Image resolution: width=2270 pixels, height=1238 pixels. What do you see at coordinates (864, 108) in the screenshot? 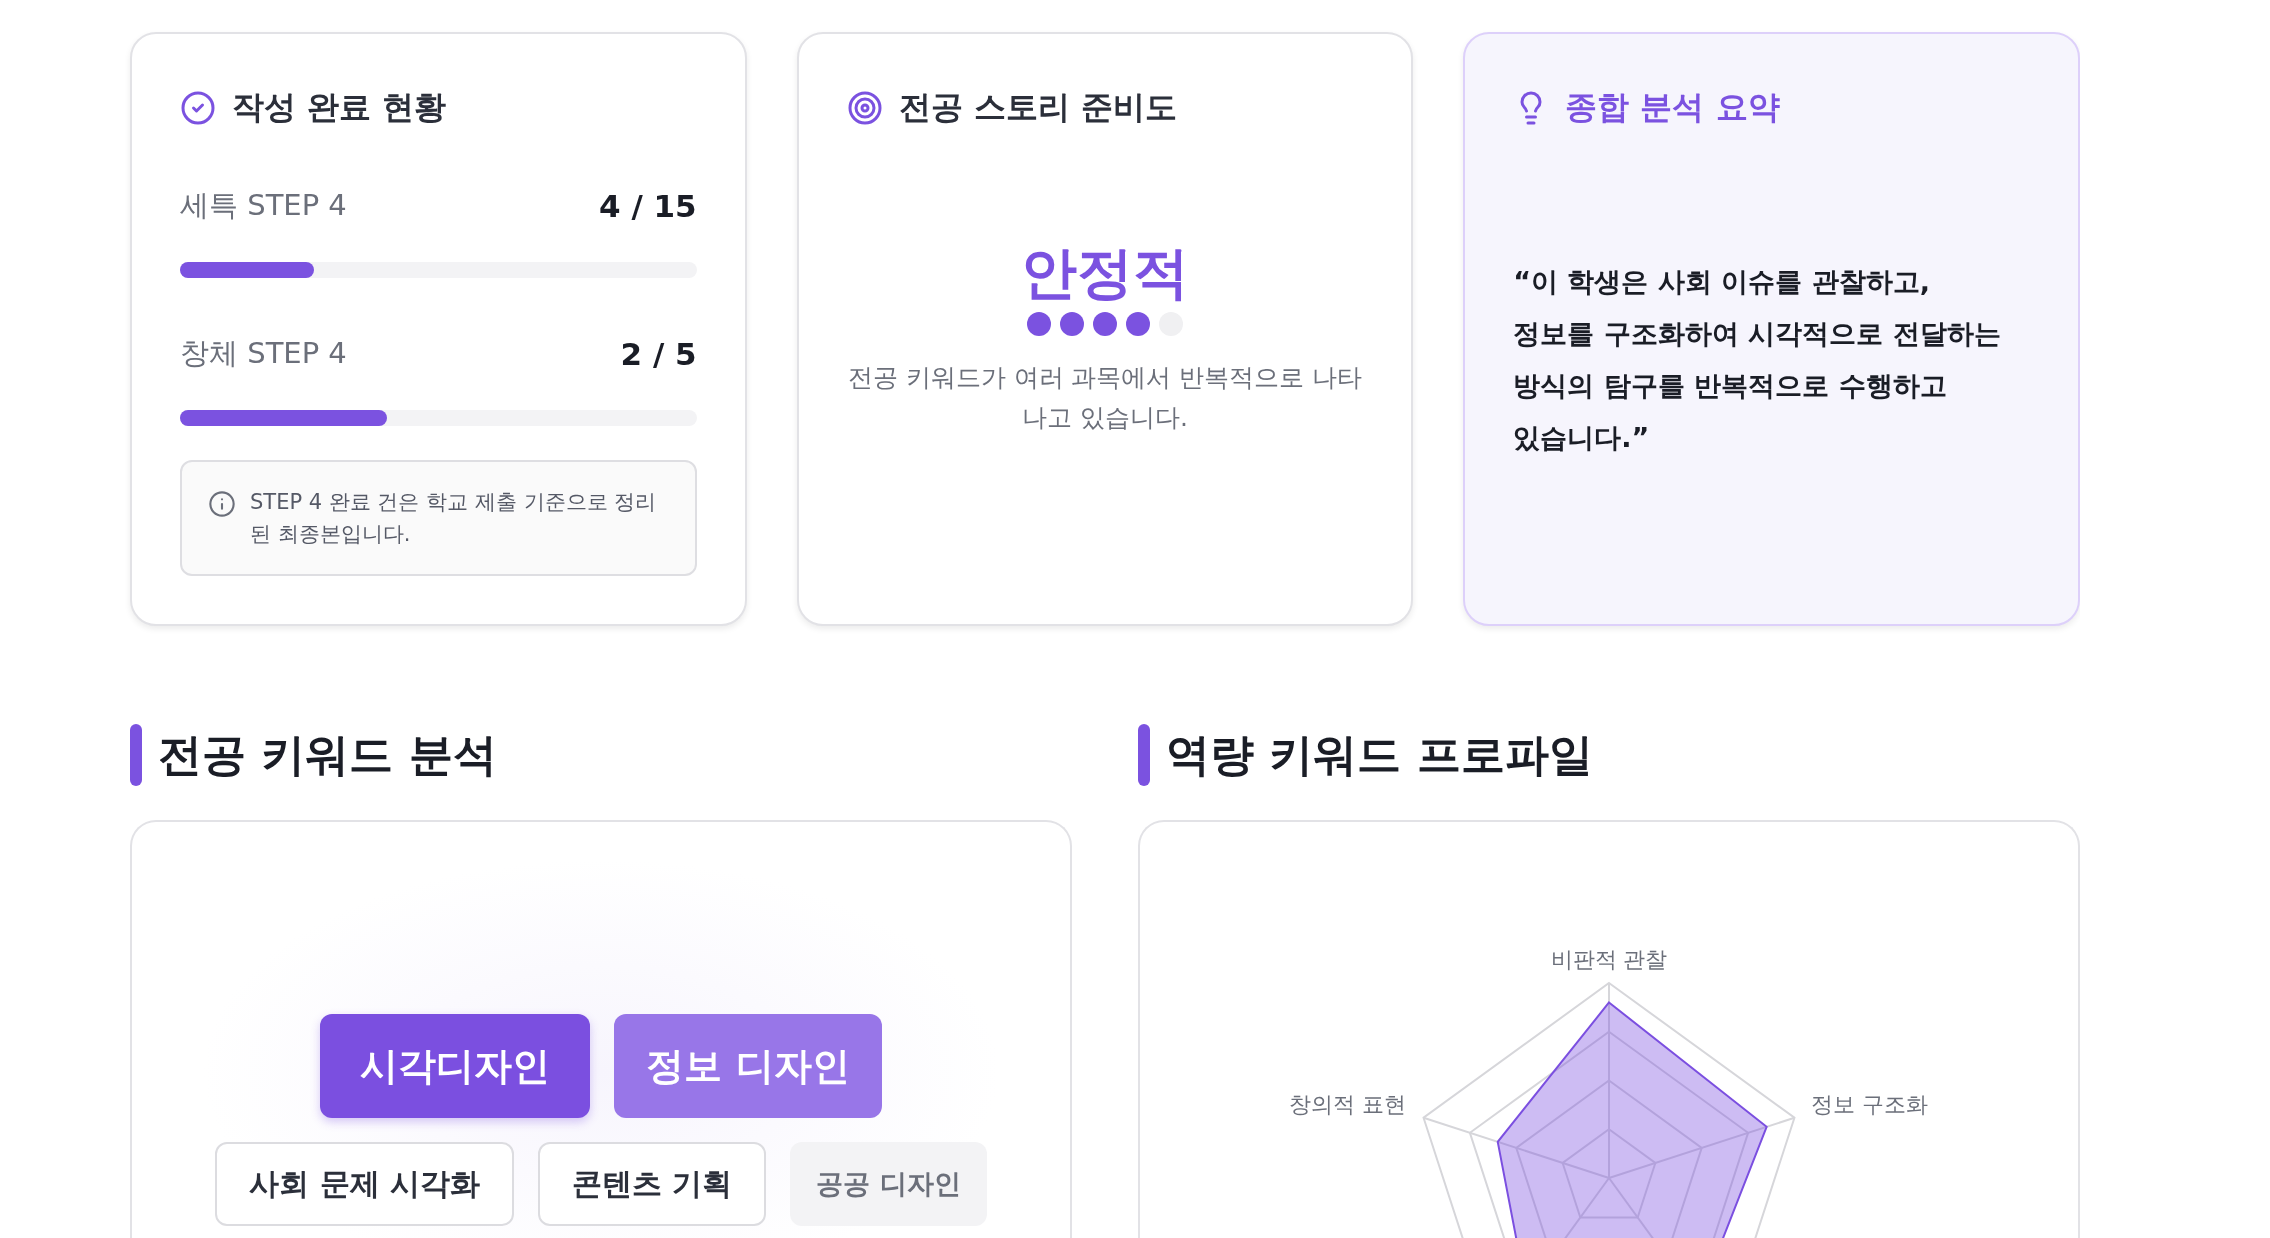
I see `target-icon` at bounding box center [864, 108].